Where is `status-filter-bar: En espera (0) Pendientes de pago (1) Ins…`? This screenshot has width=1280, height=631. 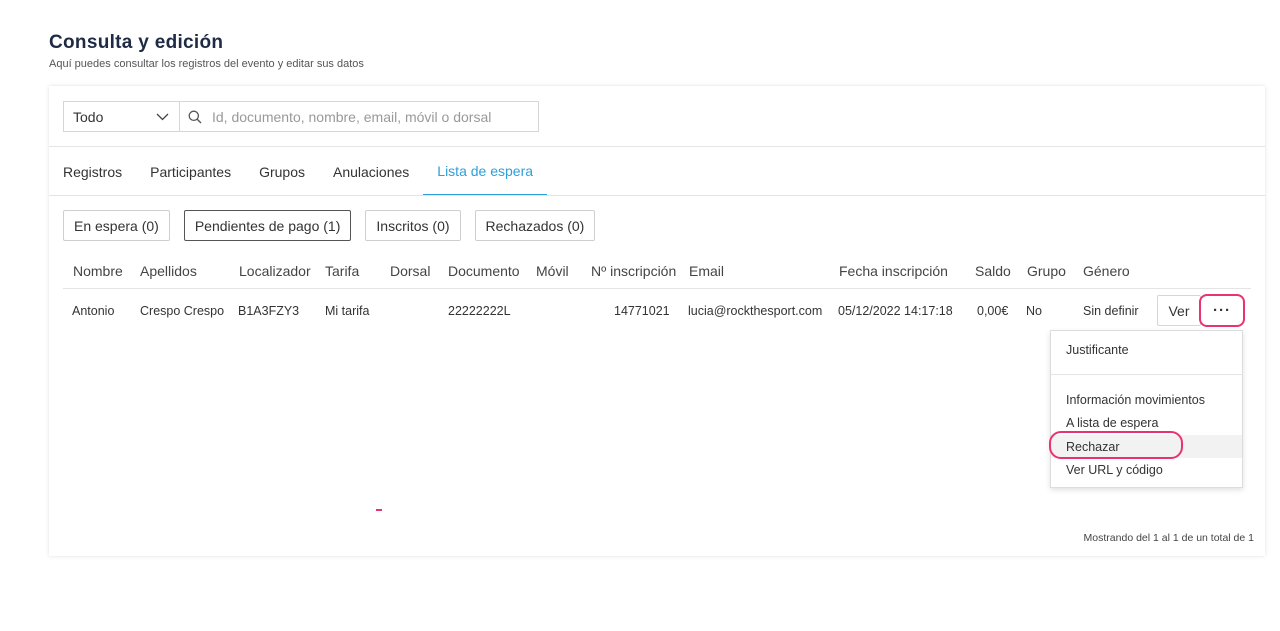
status-filter-bar: En espera (0) Pendientes de pago (1) Ins… is located at coordinates (336, 225).